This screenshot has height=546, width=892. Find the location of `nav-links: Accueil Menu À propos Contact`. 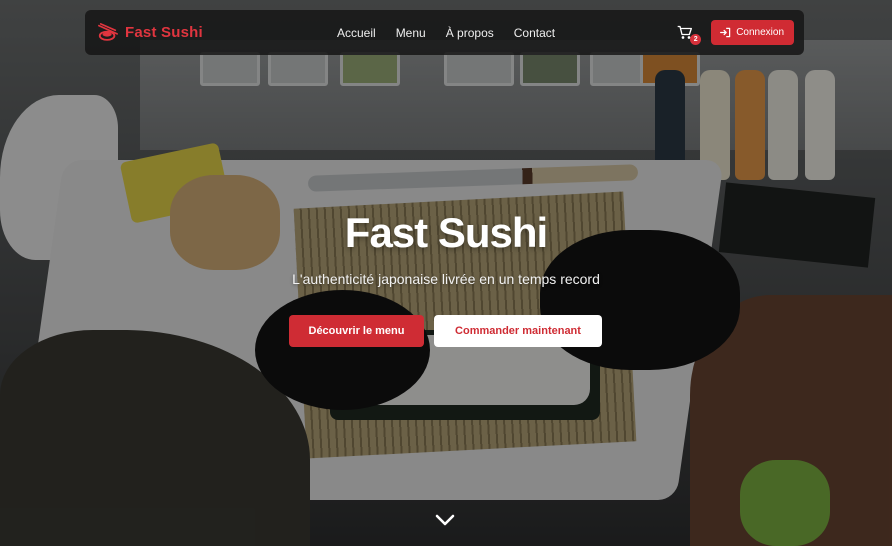

nav-links: Accueil Menu À propos Contact is located at coordinates (446, 32).